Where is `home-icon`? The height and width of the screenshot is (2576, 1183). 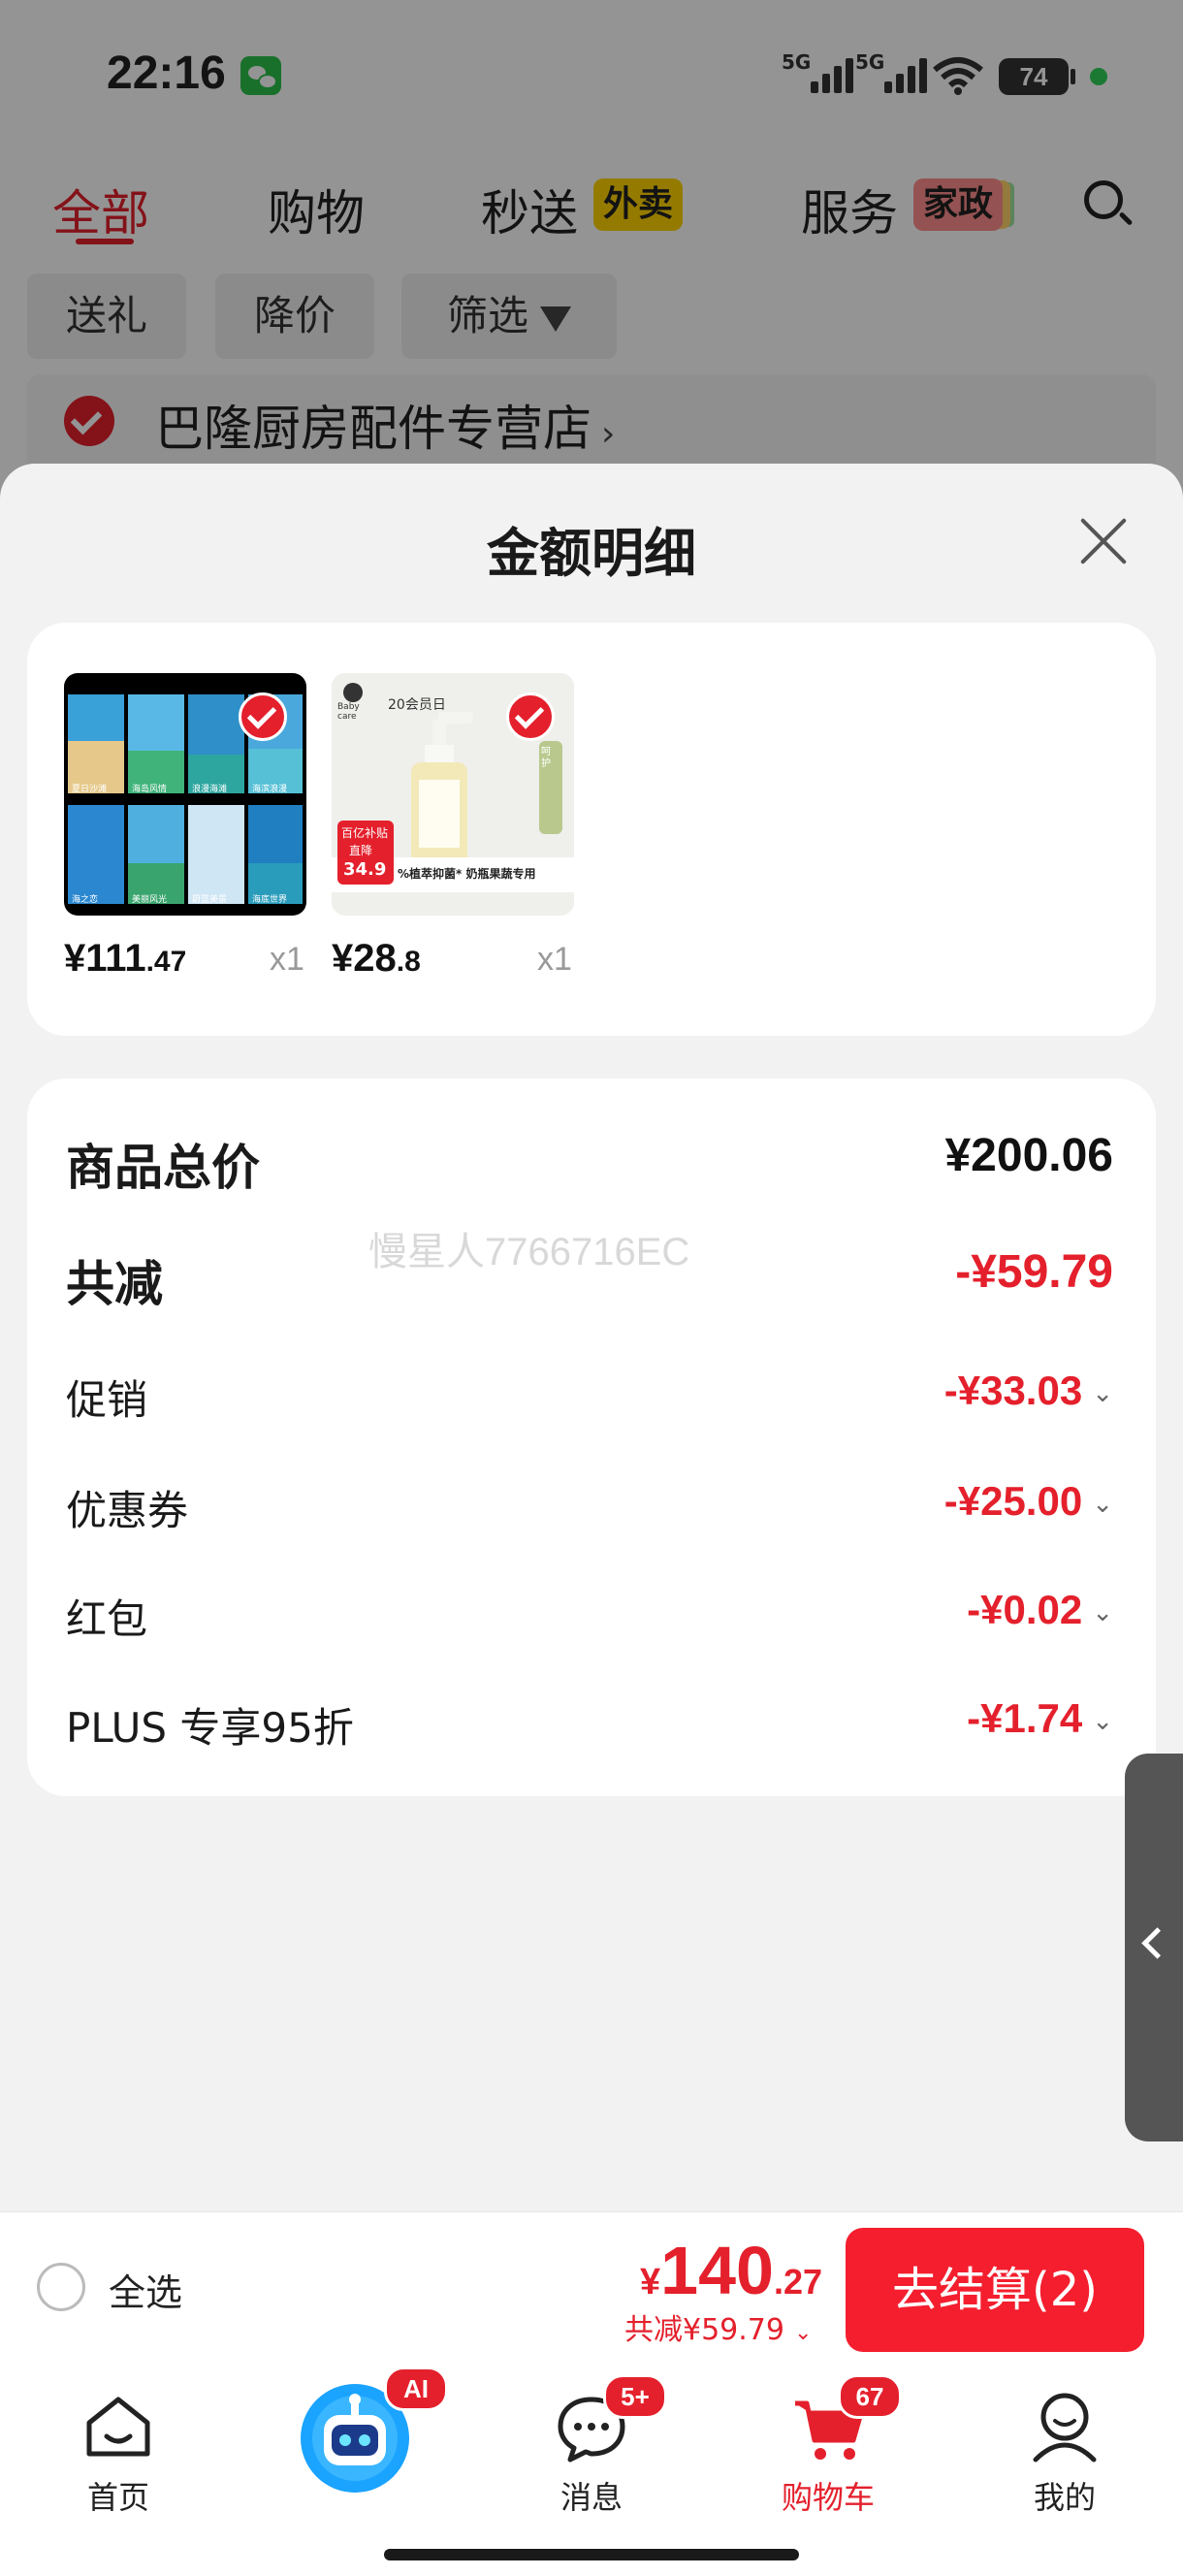
home-icon is located at coordinates (118, 2427).